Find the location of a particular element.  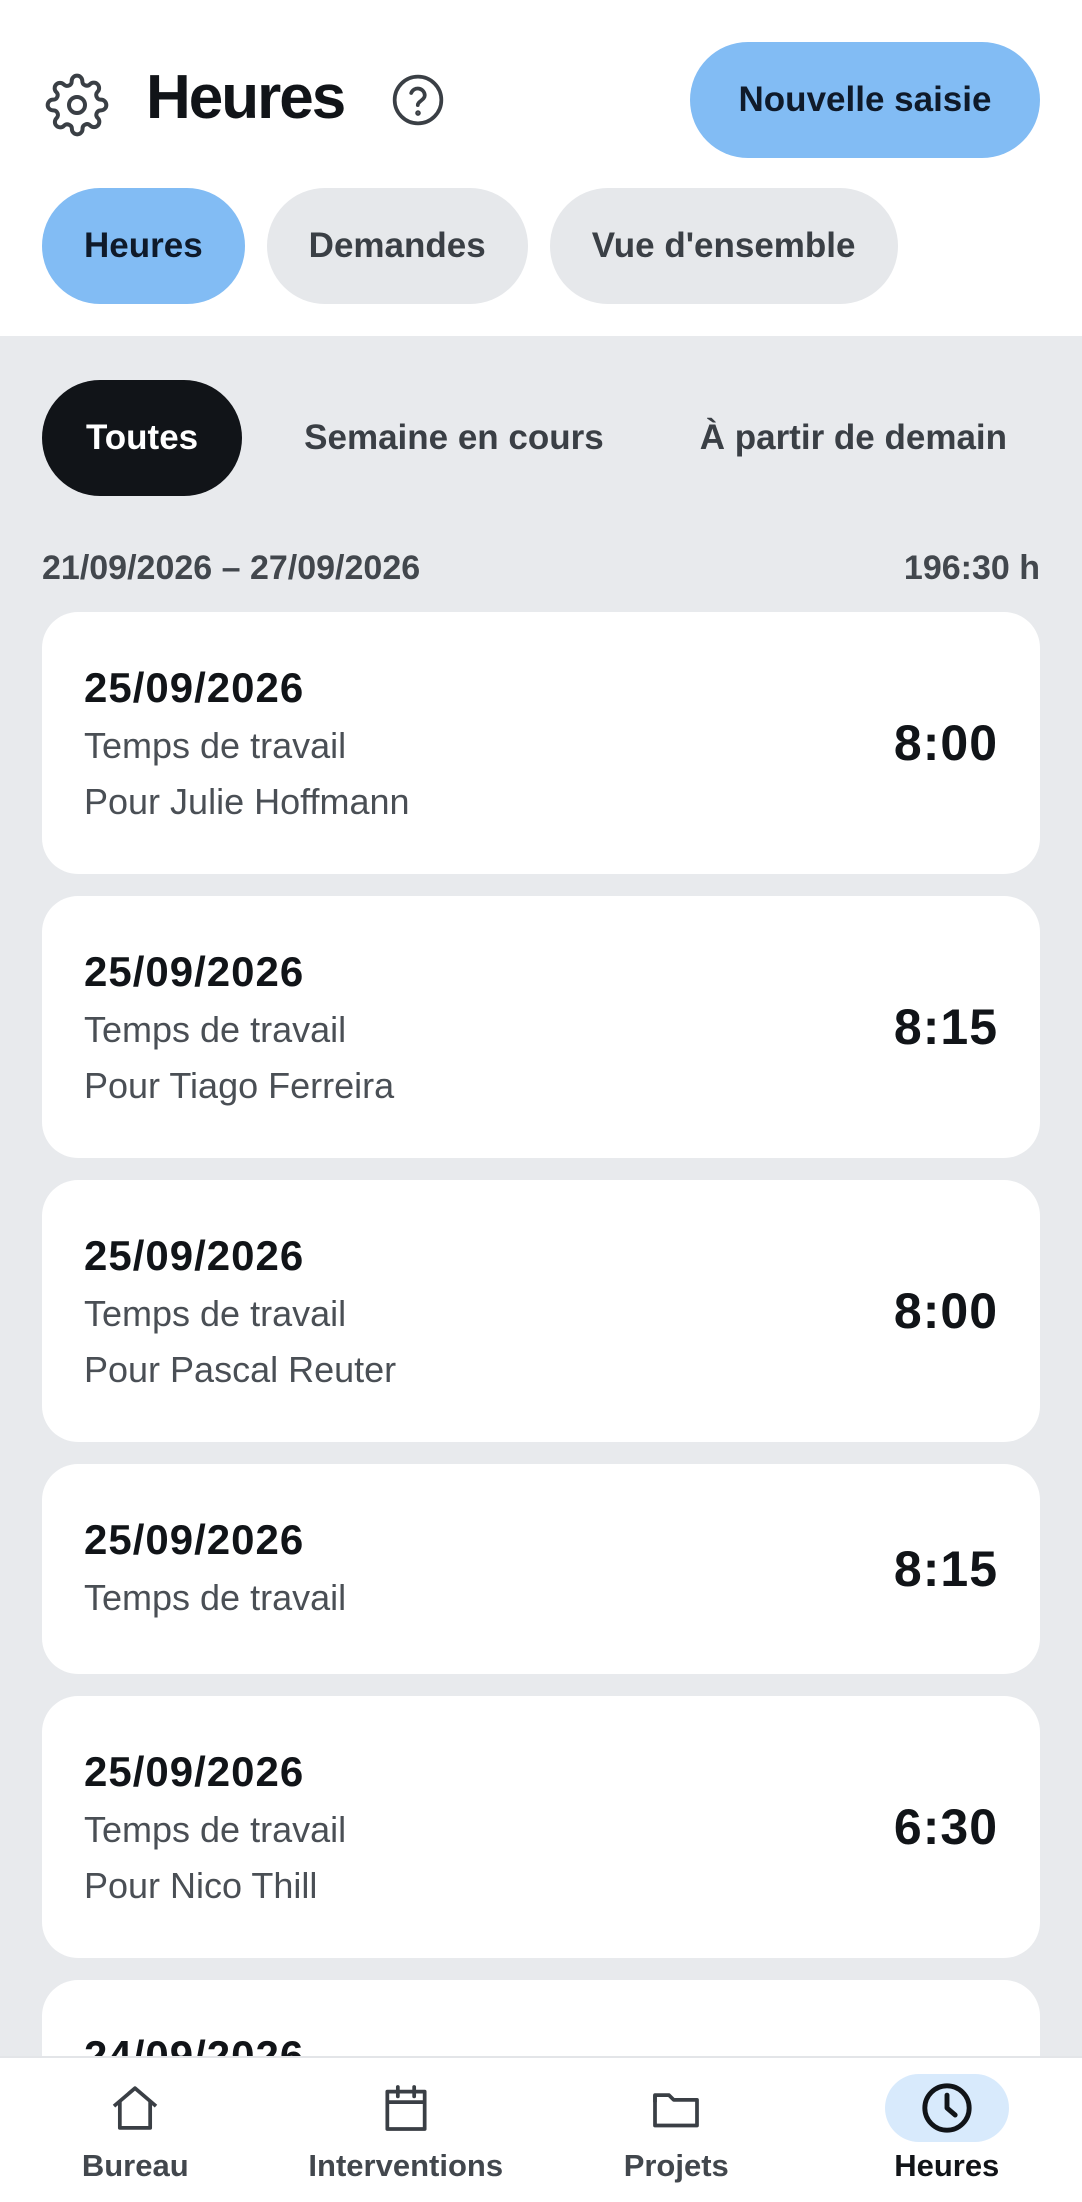

nav-heures: Heures is located at coordinates (947, 2130).